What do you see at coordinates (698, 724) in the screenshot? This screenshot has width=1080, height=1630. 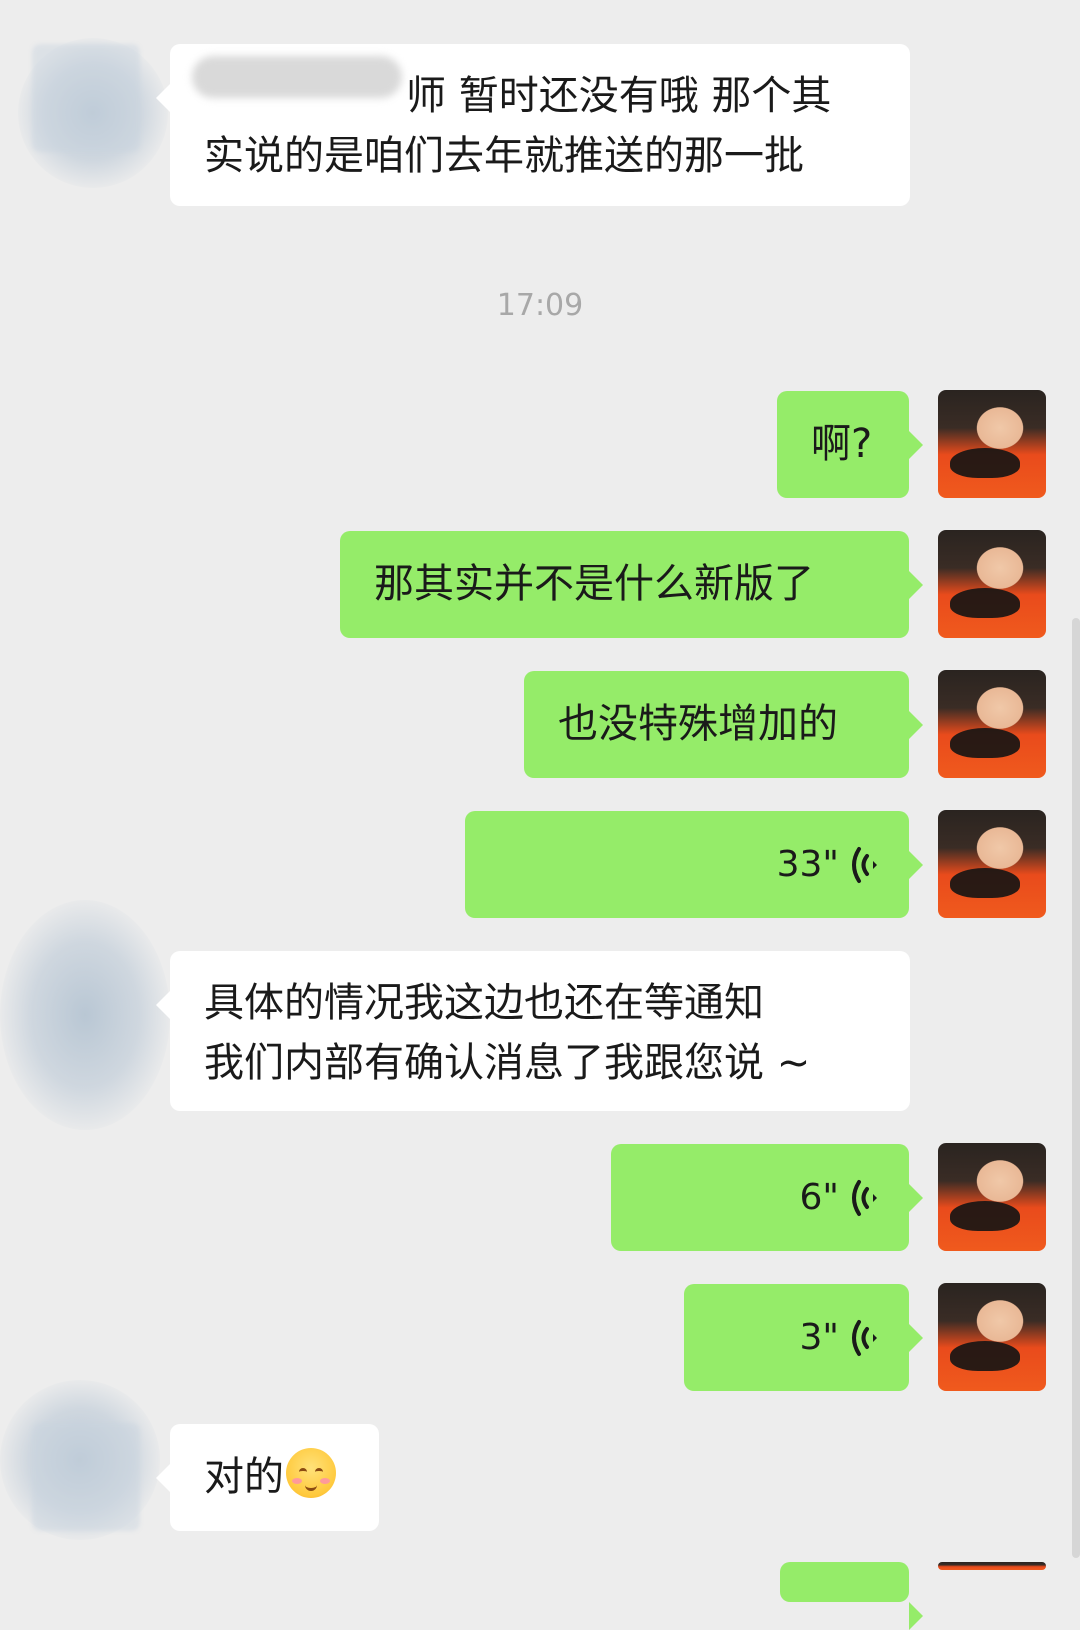 I see `message-text: 也没特殊增加的` at bounding box center [698, 724].